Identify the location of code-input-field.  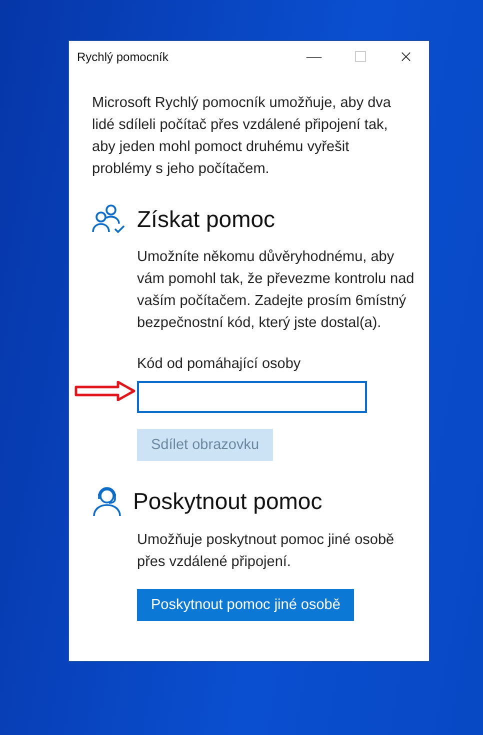
(252, 397).